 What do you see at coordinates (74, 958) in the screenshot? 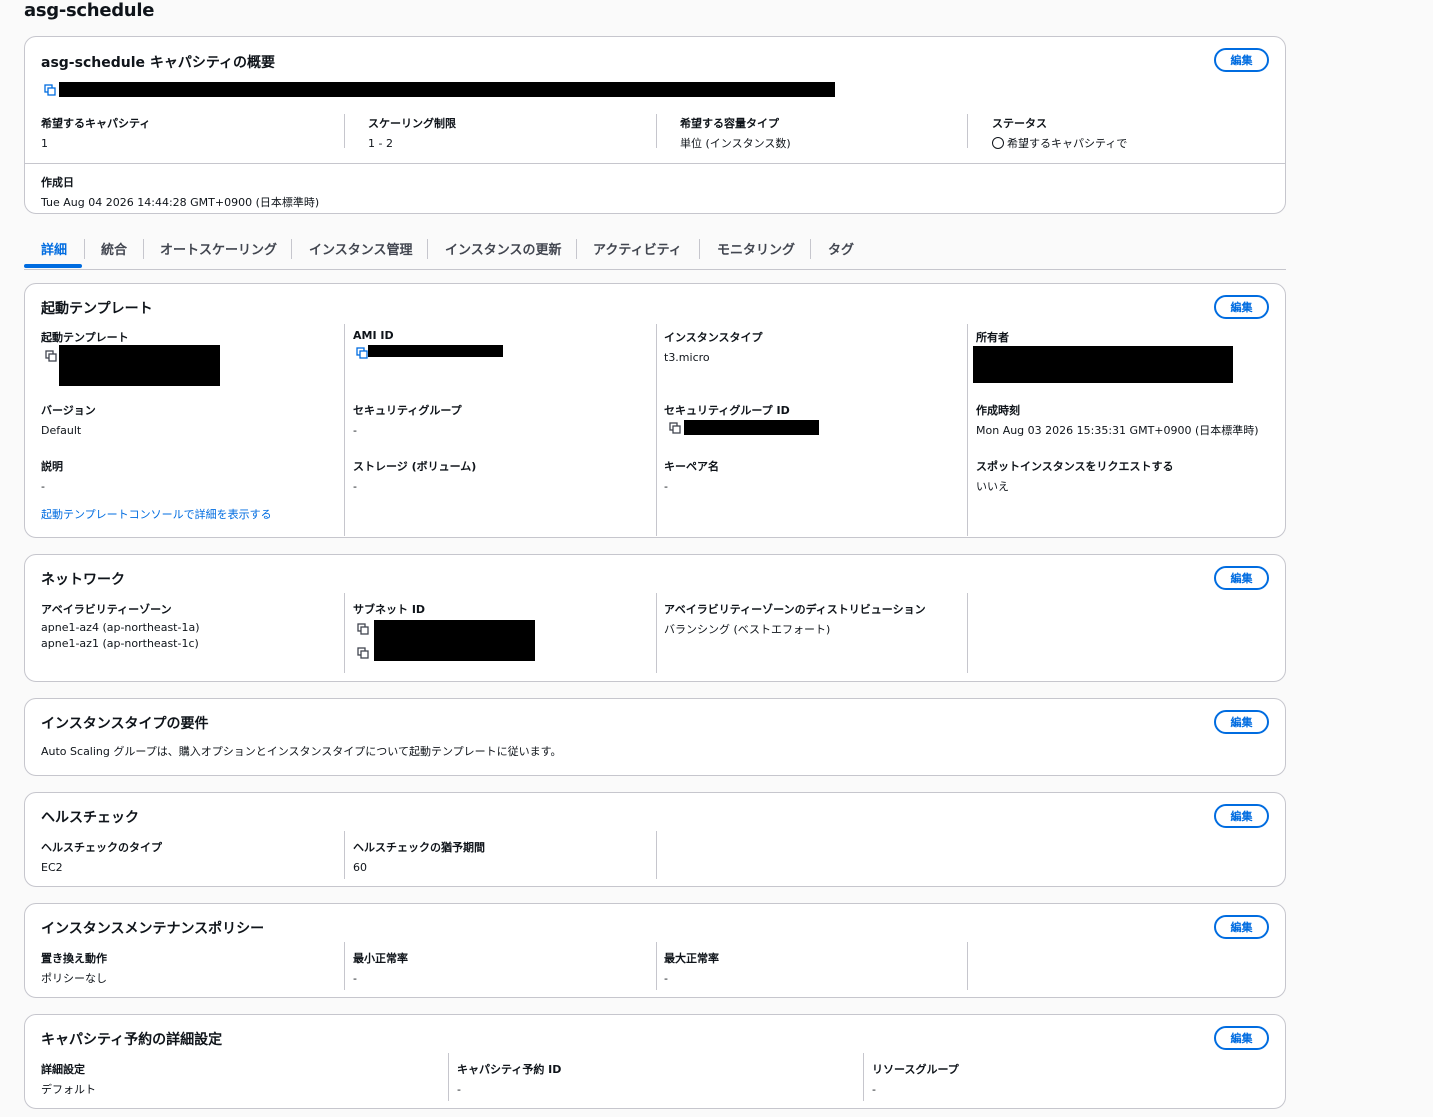
I see `replacement-behavior-label: 置き換え動作` at bounding box center [74, 958].